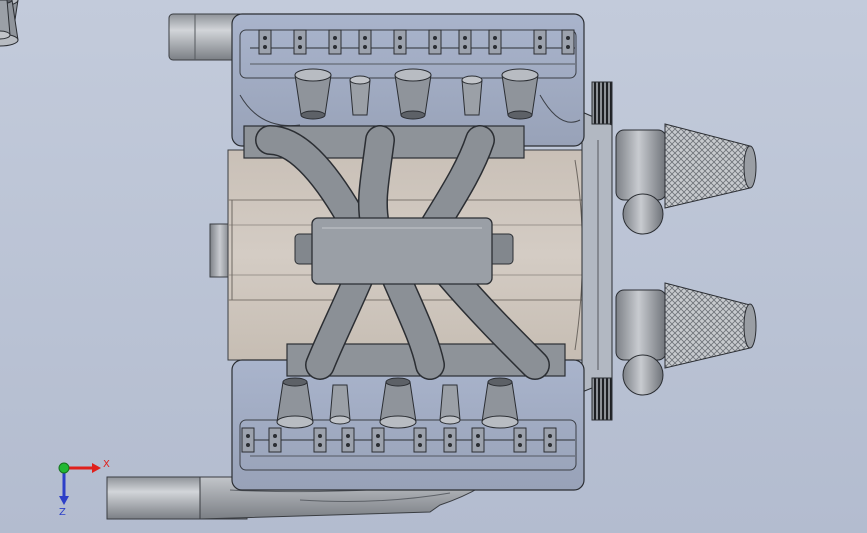 The height and width of the screenshot is (533, 867). I want to click on intake-plenum, so click(404, 251).